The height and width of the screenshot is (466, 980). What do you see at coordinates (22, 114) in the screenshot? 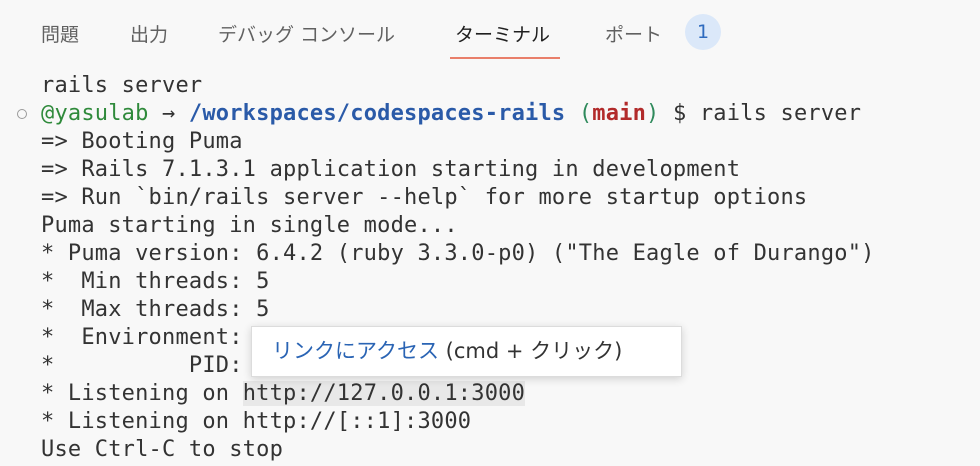
I see `command-decoration-icon` at bounding box center [22, 114].